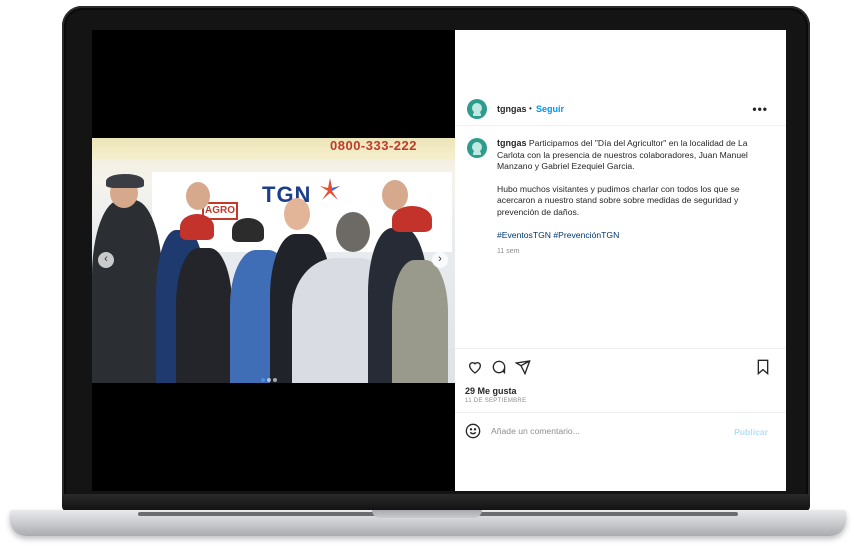  I want to click on like-count: 29 Me gusta, so click(491, 391).